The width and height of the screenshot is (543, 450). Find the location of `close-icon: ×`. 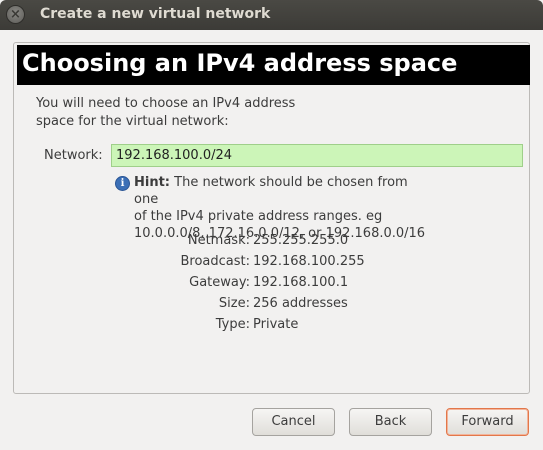

close-icon: × is located at coordinates (15, 14).